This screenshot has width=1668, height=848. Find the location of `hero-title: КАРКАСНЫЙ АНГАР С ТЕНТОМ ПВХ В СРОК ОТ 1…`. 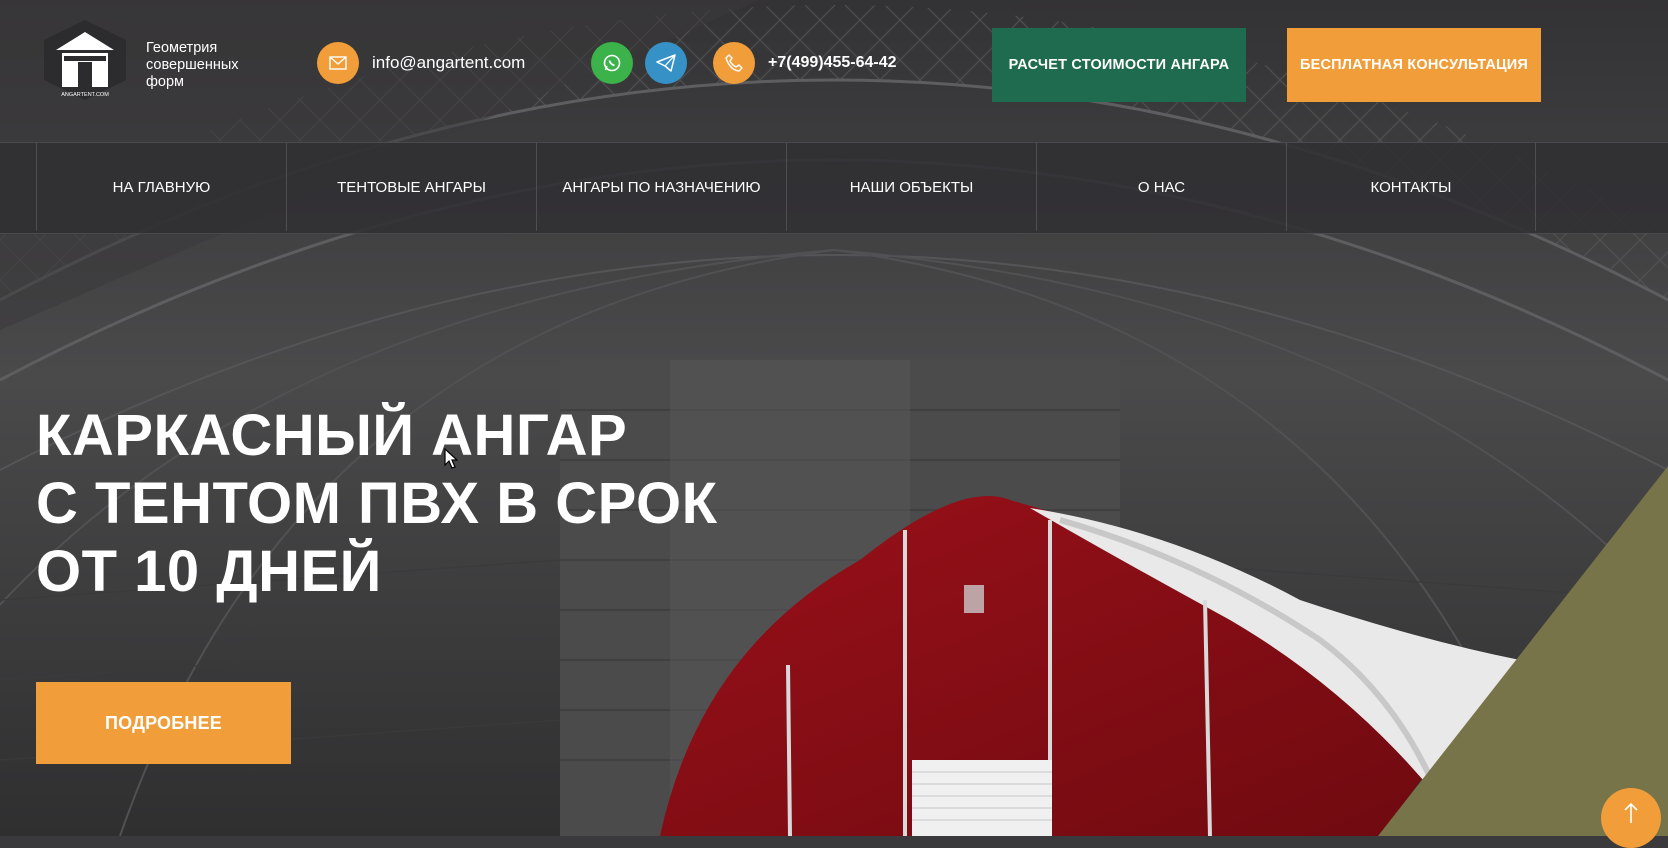

hero-title: КАРКАСНЫЙ АНГАР С ТЕНТОМ ПВХ В СРОК ОТ 1… is located at coordinates (377, 504).